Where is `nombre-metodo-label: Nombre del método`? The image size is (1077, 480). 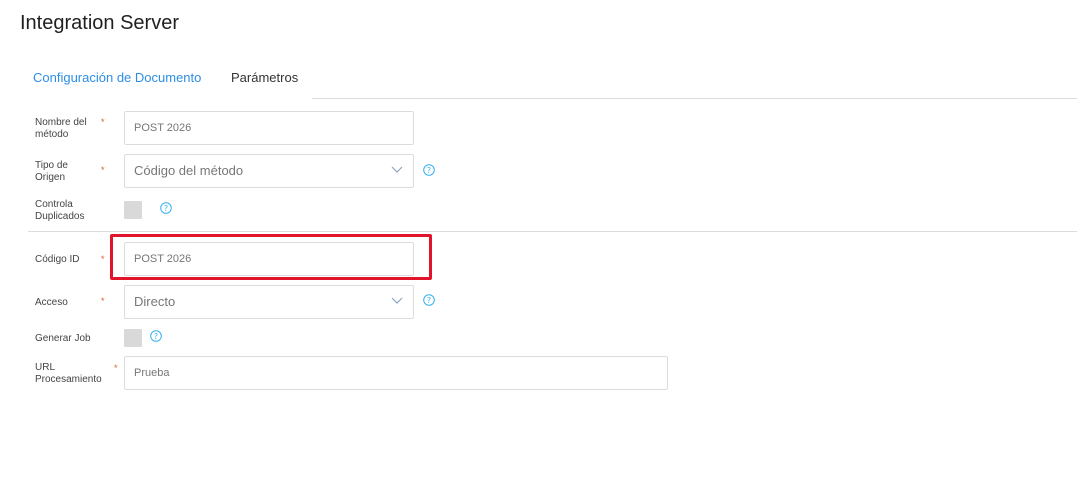 nombre-metodo-label: Nombre del método is located at coordinates (61, 129).